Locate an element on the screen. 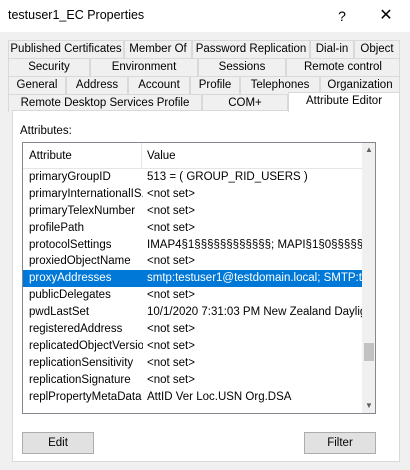 Image resolution: width=410 pixels, height=470 pixels. attribute-name: replicatedObjectVersion is located at coordinates (86, 345).